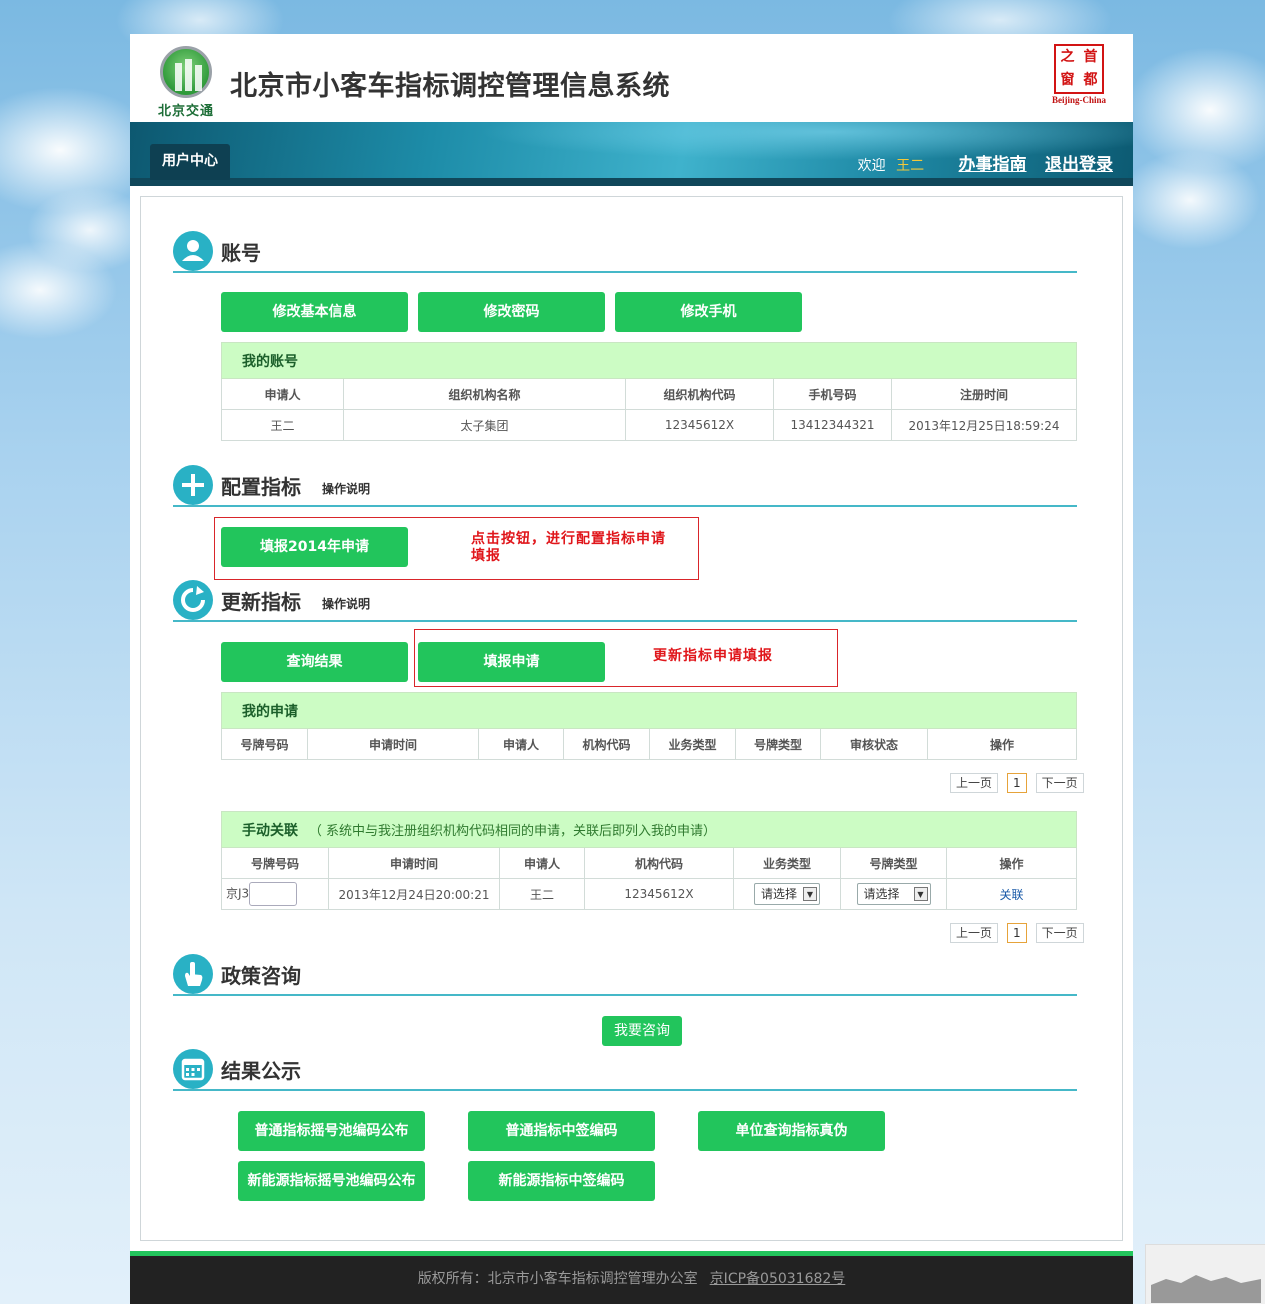 The width and height of the screenshot is (1265, 1304). Describe the element at coordinates (190, 162) in the screenshot. I see `tab-user-center: 用户中心` at that location.